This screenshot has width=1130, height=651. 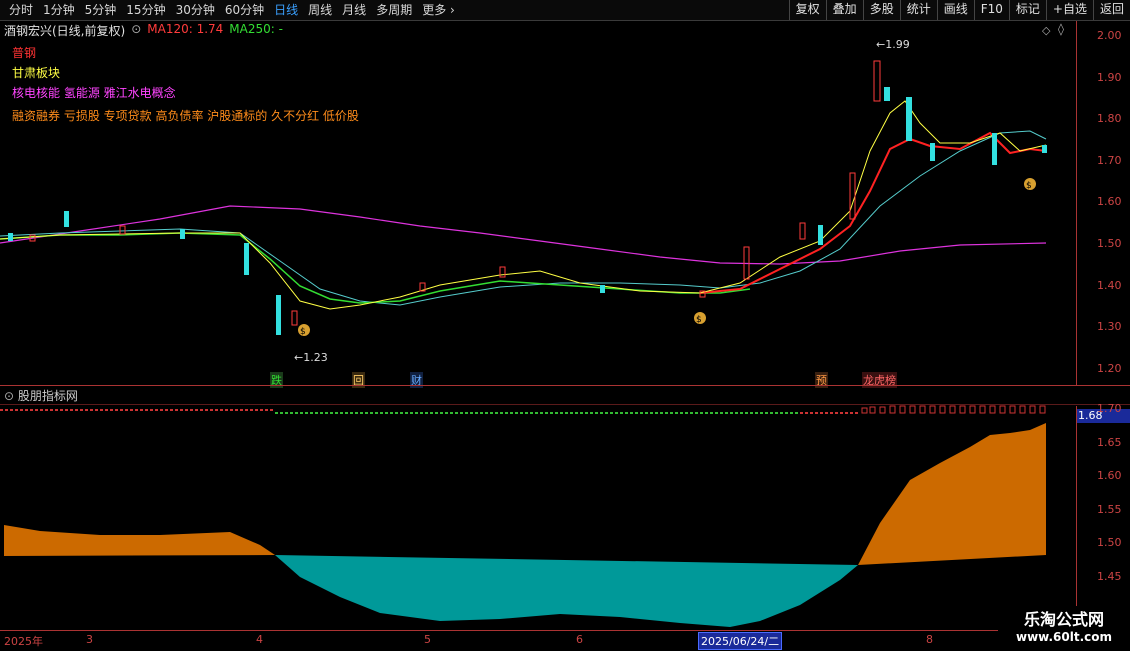 What do you see at coordinates (953, 409) in the screenshot?
I see `top-small-boxes` at bounding box center [953, 409].